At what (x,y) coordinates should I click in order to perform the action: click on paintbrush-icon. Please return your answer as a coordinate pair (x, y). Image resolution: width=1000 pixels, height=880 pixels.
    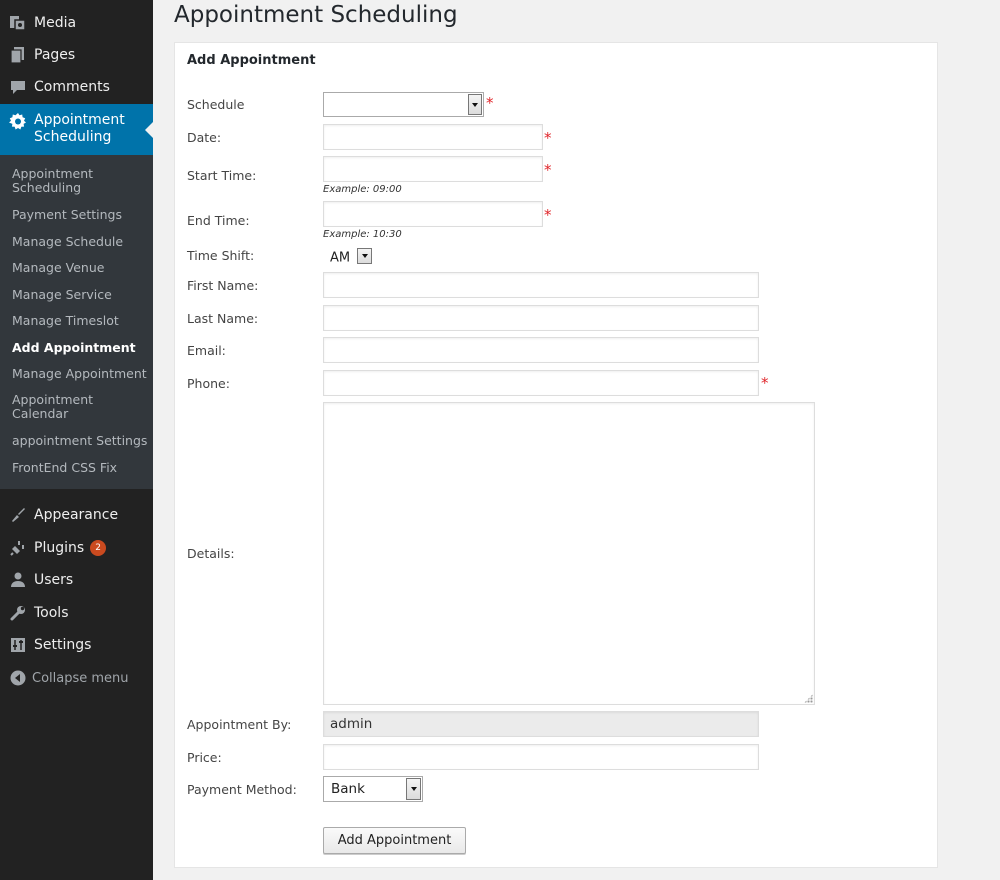
    Looking at the image, I should click on (18, 515).